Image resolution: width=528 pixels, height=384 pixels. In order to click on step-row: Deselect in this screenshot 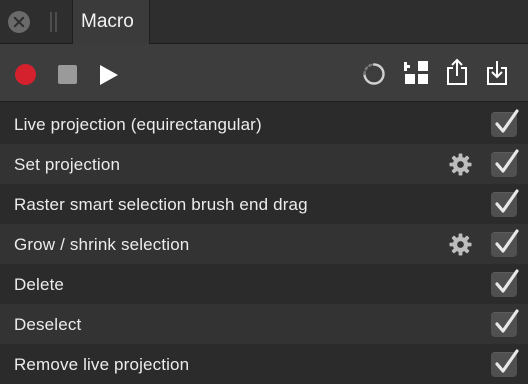, I will do `click(264, 324)`.